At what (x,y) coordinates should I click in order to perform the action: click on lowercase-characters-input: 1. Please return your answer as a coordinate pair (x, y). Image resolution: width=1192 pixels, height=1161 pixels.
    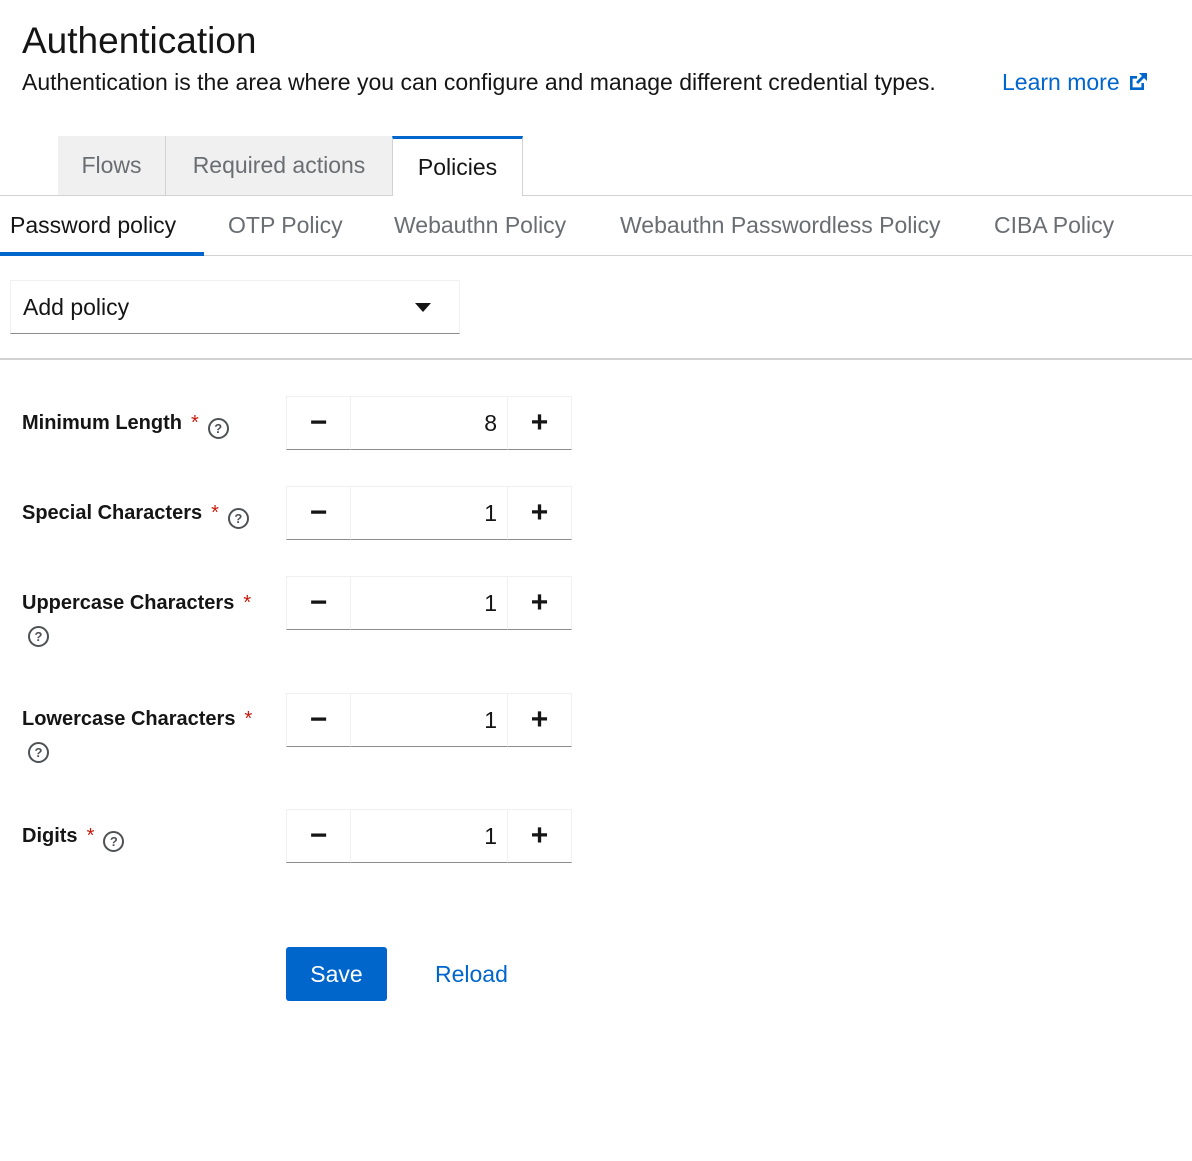
    Looking at the image, I should click on (429, 720).